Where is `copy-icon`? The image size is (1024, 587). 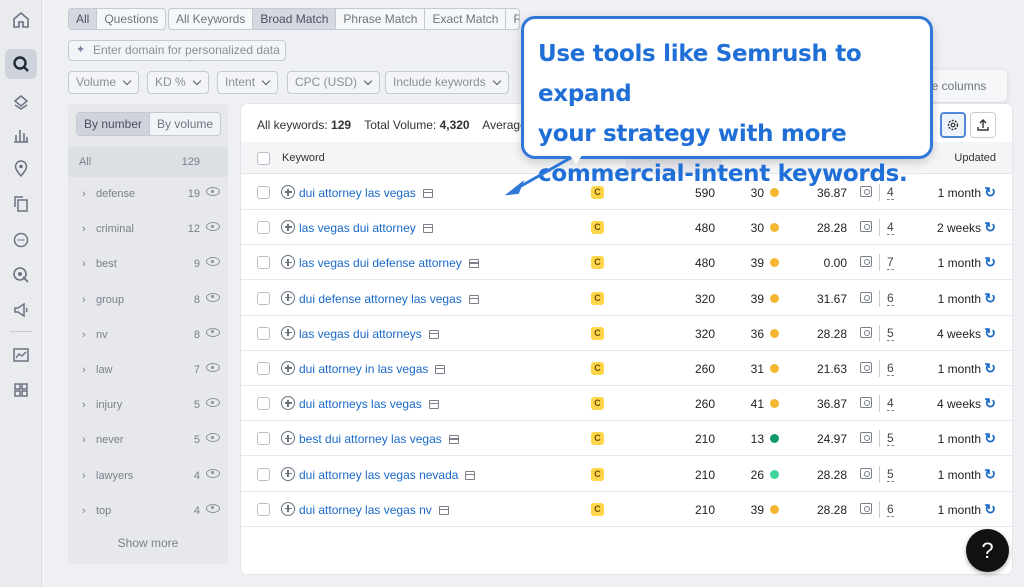
copy-icon is located at coordinates (21, 204).